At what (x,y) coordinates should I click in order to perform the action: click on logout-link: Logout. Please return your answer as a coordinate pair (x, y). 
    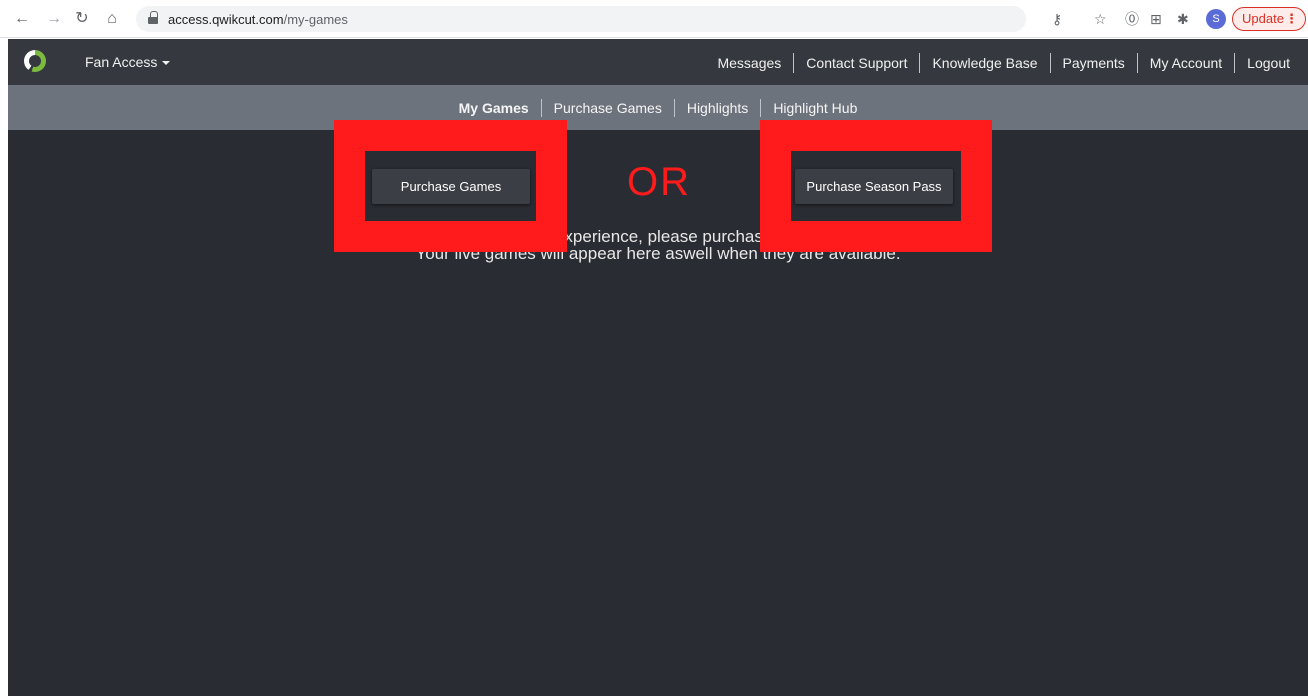
    Looking at the image, I should click on (1268, 63).